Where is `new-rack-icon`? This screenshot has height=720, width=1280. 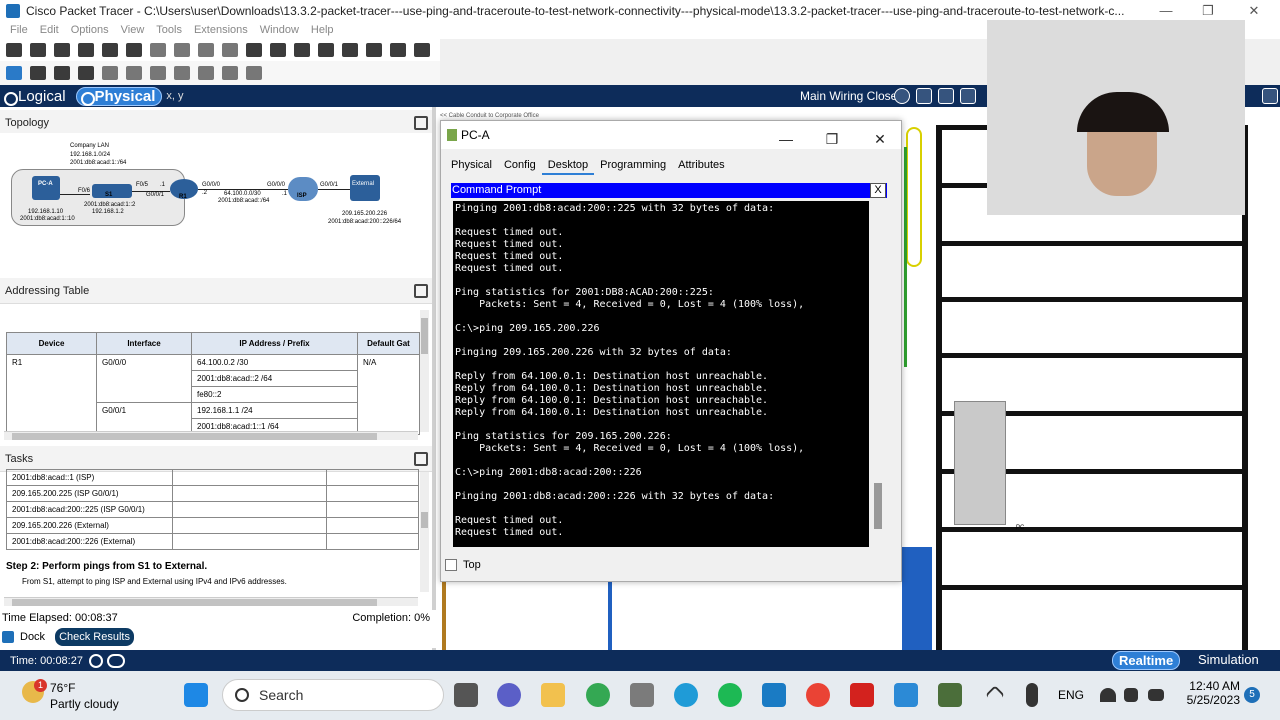 new-rack-icon is located at coordinates (946, 96).